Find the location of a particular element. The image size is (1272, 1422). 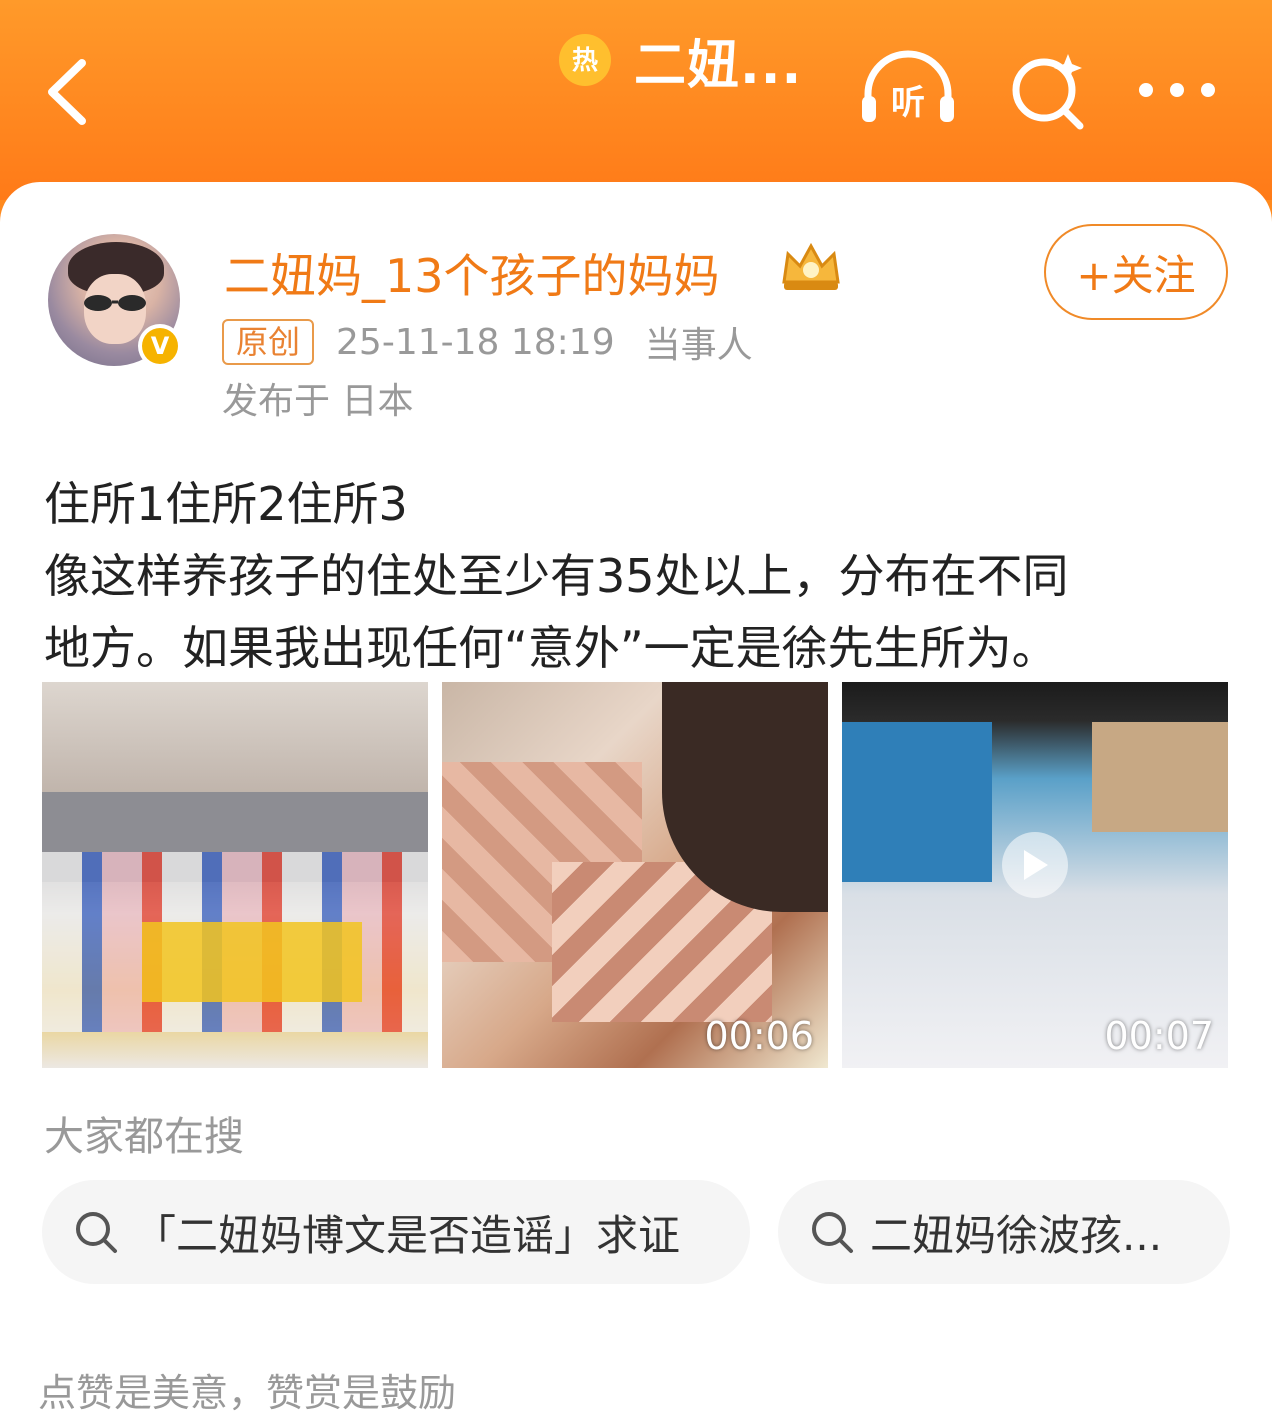

svg-text: 热 is located at coordinates (585, 61).